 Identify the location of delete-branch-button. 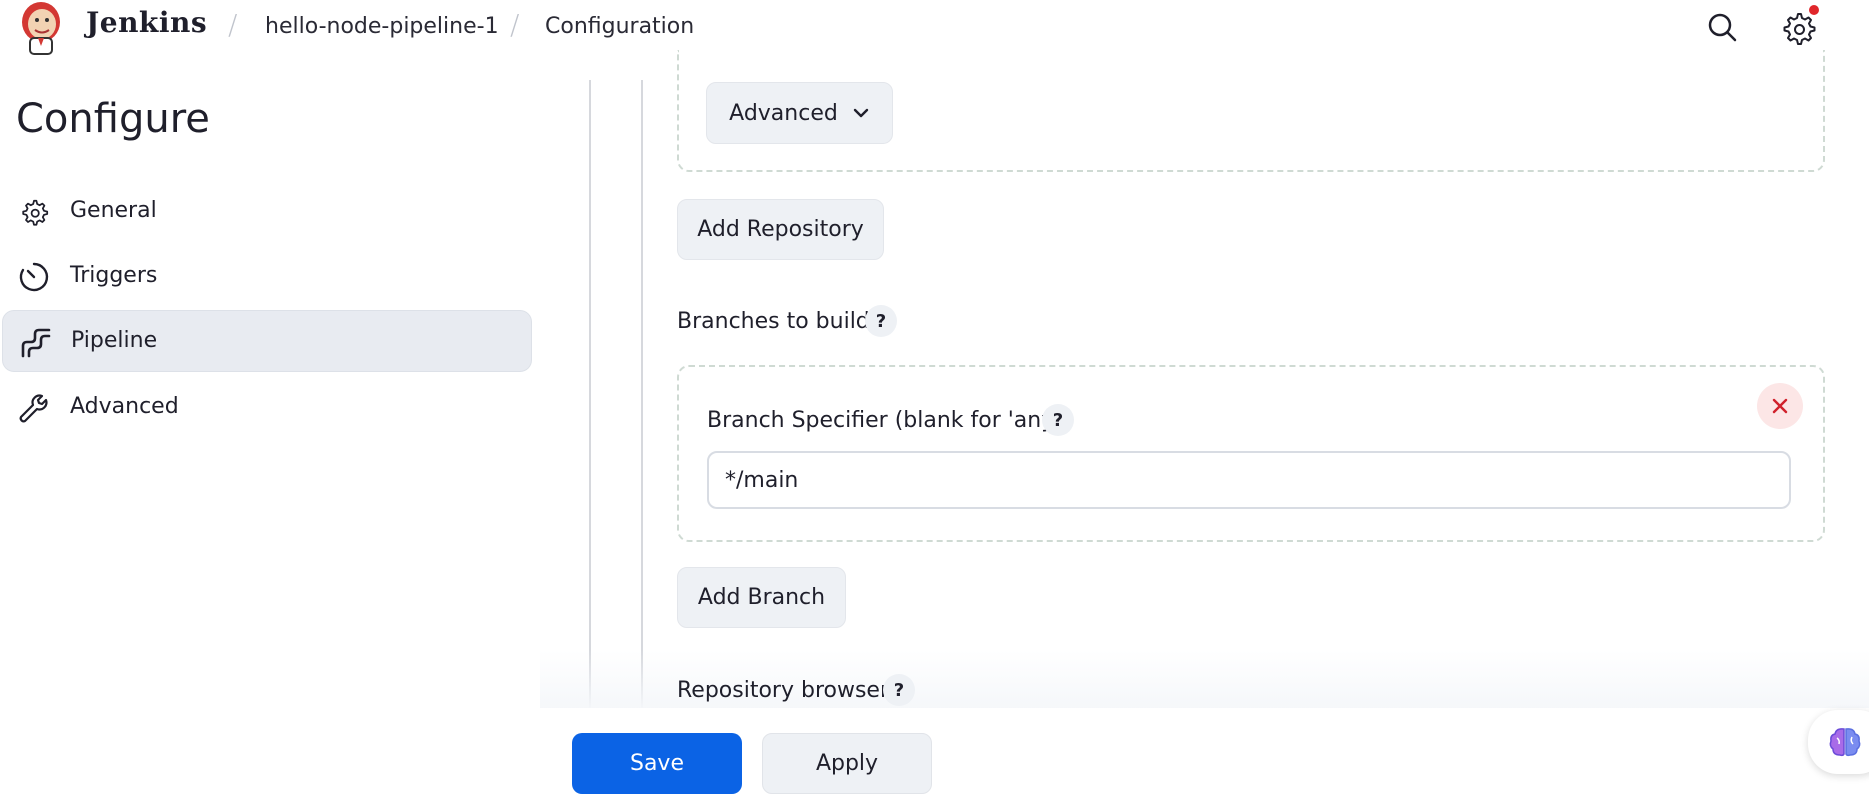
(1780, 406).